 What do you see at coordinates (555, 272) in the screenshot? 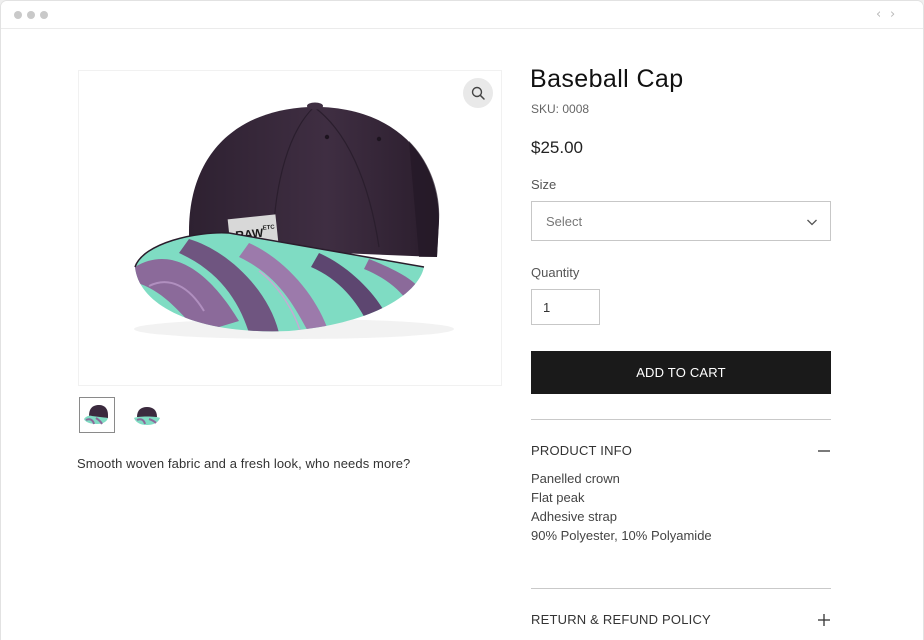
I see `quantity-label: Quantity` at bounding box center [555, 272].